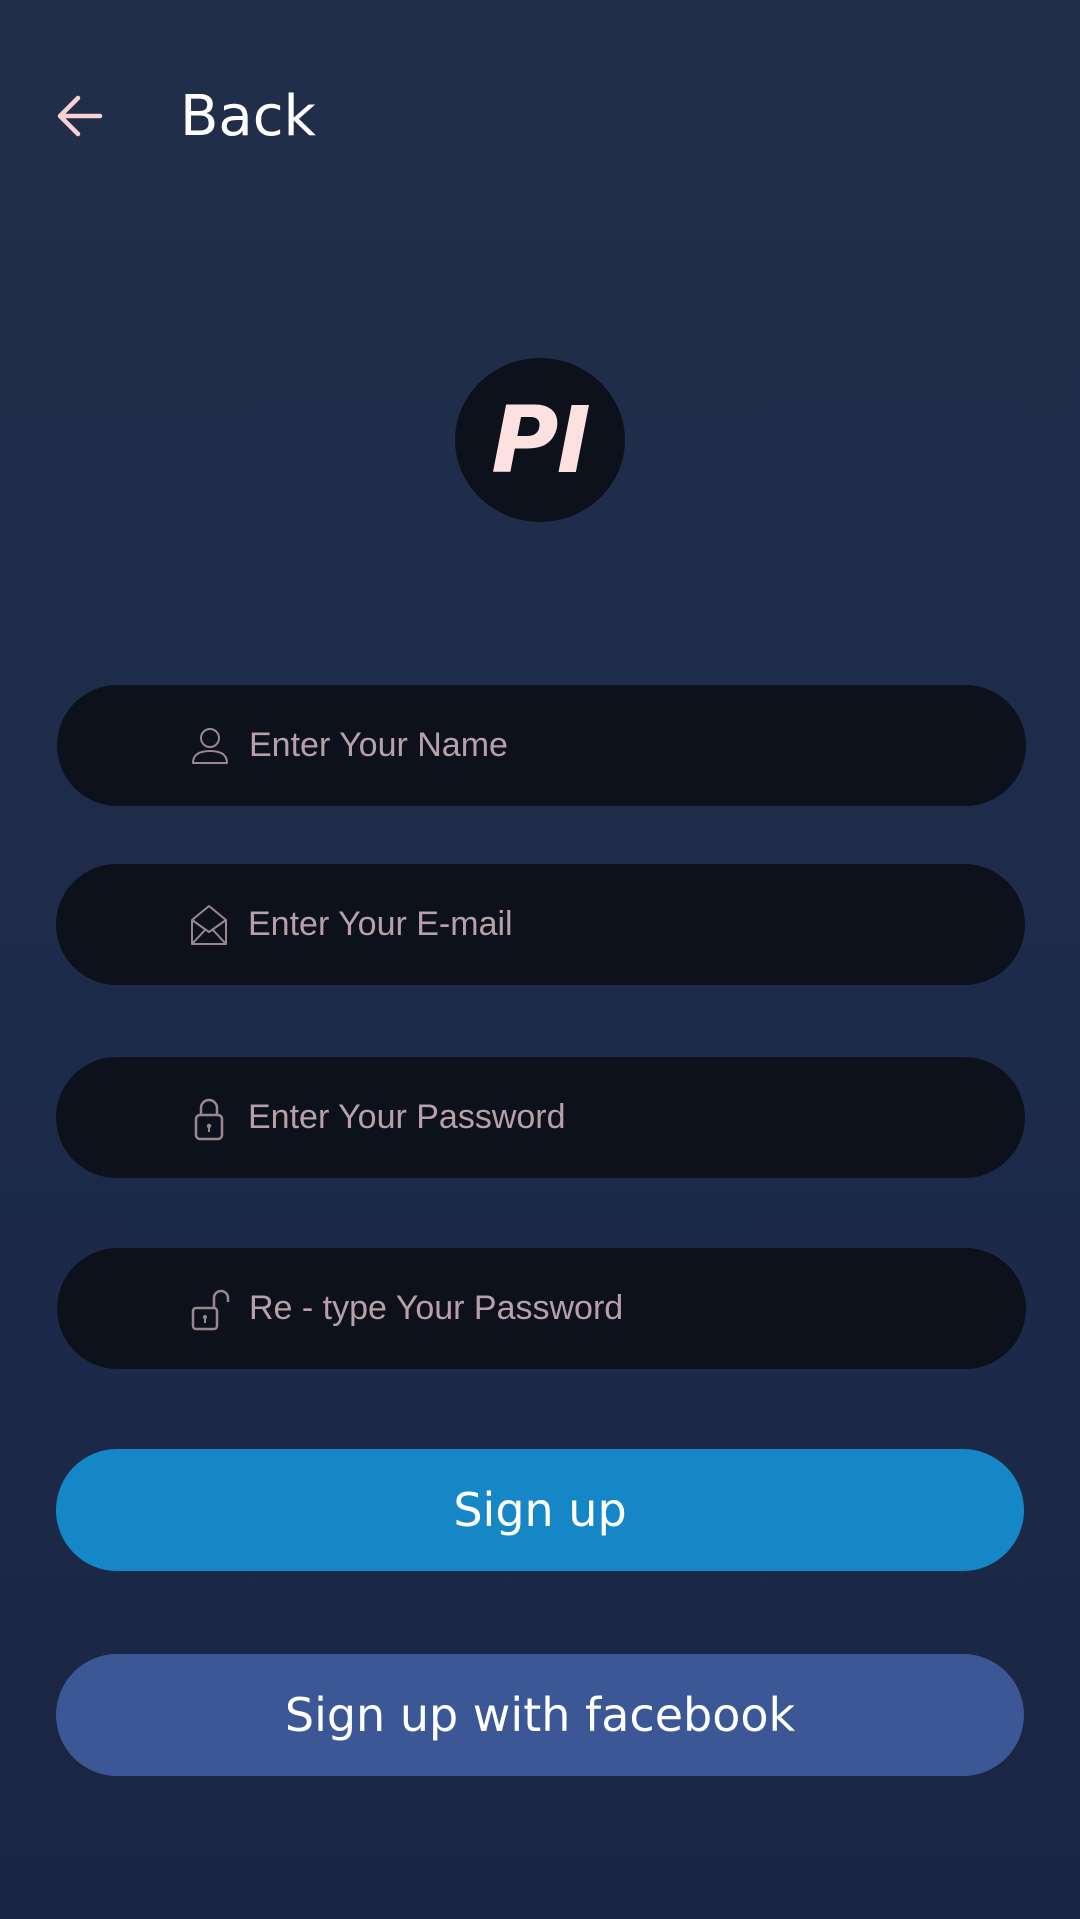 This screenshot has width=1080, height=1919. What do you see at coordinates (619, 745) in the screenshot?
I see `name-input` at bounding box center [619, 745].